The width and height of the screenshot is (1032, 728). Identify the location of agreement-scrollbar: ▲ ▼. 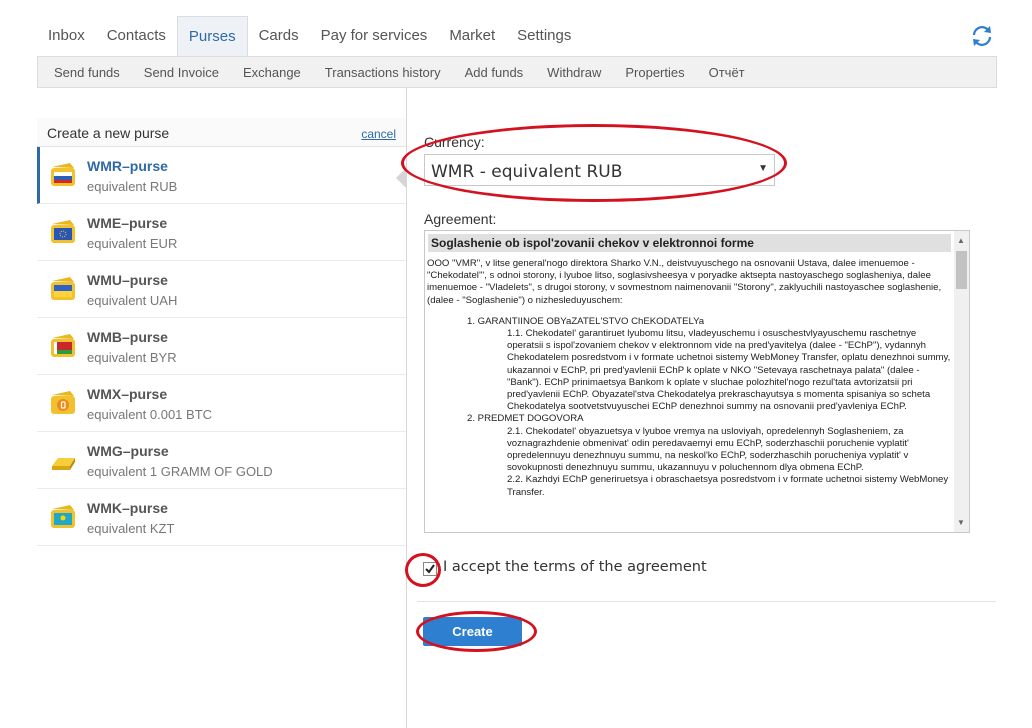
(961, 381).